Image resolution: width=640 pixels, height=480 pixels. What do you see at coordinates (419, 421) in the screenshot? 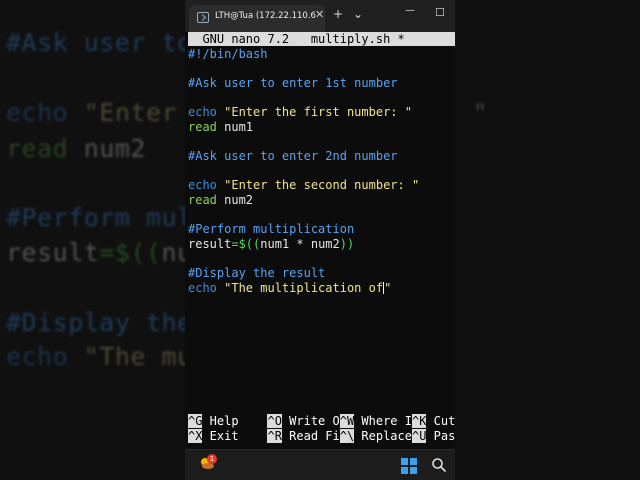
I see `shortcut-key: ^K` at bounding box center [419, 421].